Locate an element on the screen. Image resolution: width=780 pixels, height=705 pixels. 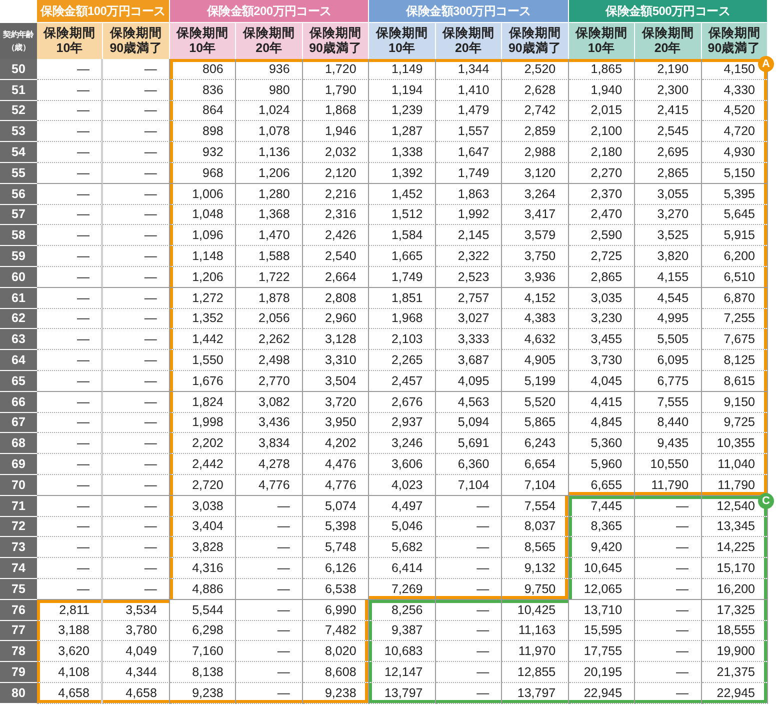
price-cell: 5,865 is located at coordinates (535, 423).